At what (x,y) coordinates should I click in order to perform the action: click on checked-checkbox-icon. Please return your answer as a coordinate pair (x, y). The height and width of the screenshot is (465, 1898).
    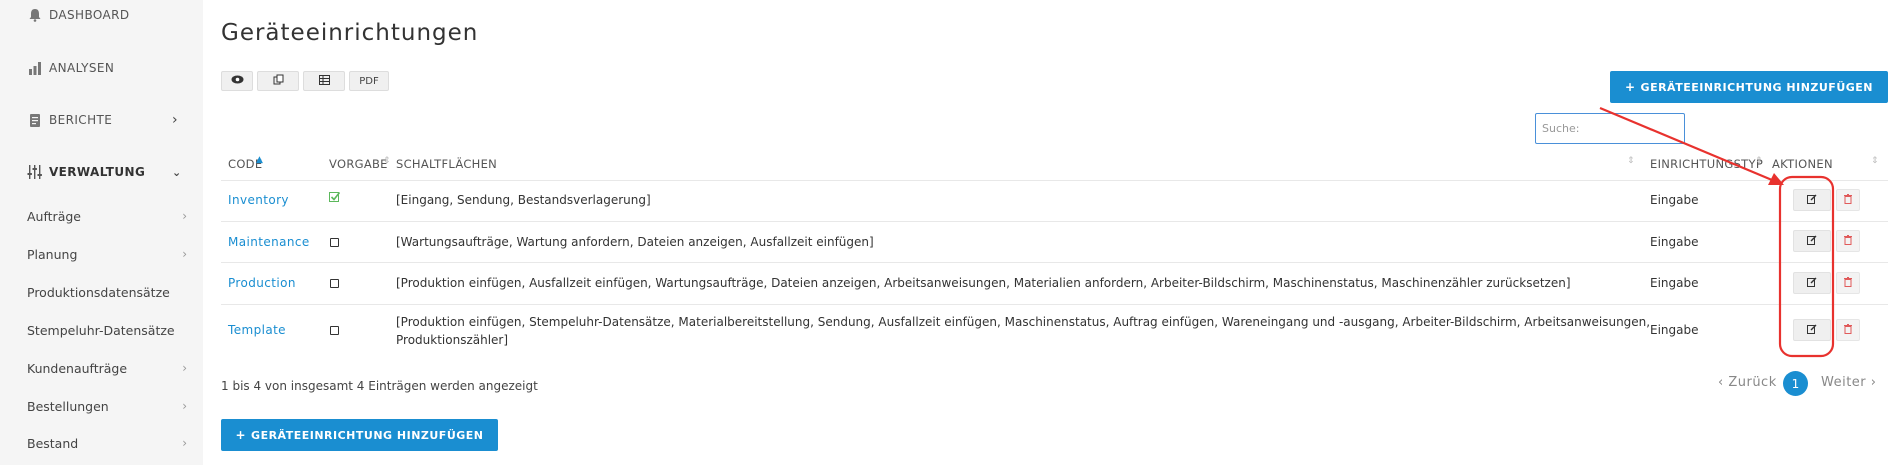
    Looking at the image, I should click on (335, 198).